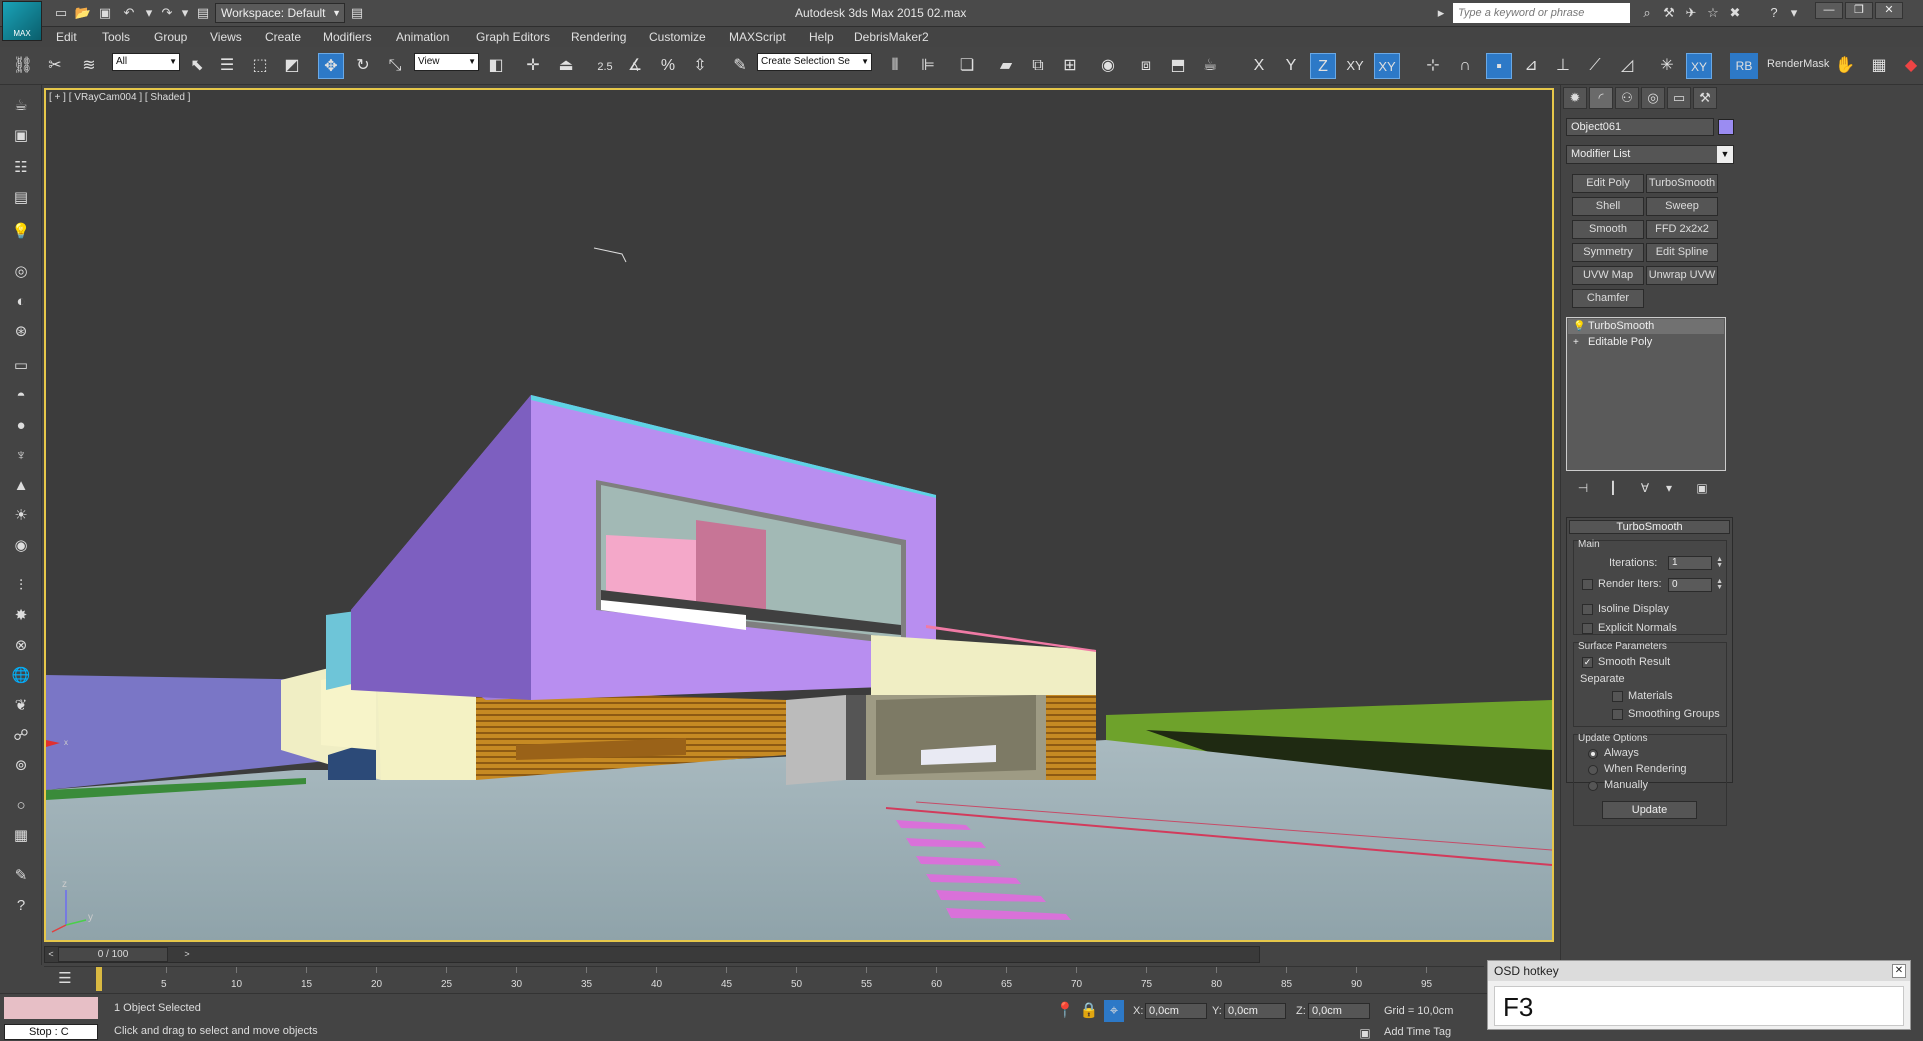  I want to click on maximize-button: ❐, so click(1859, 10).